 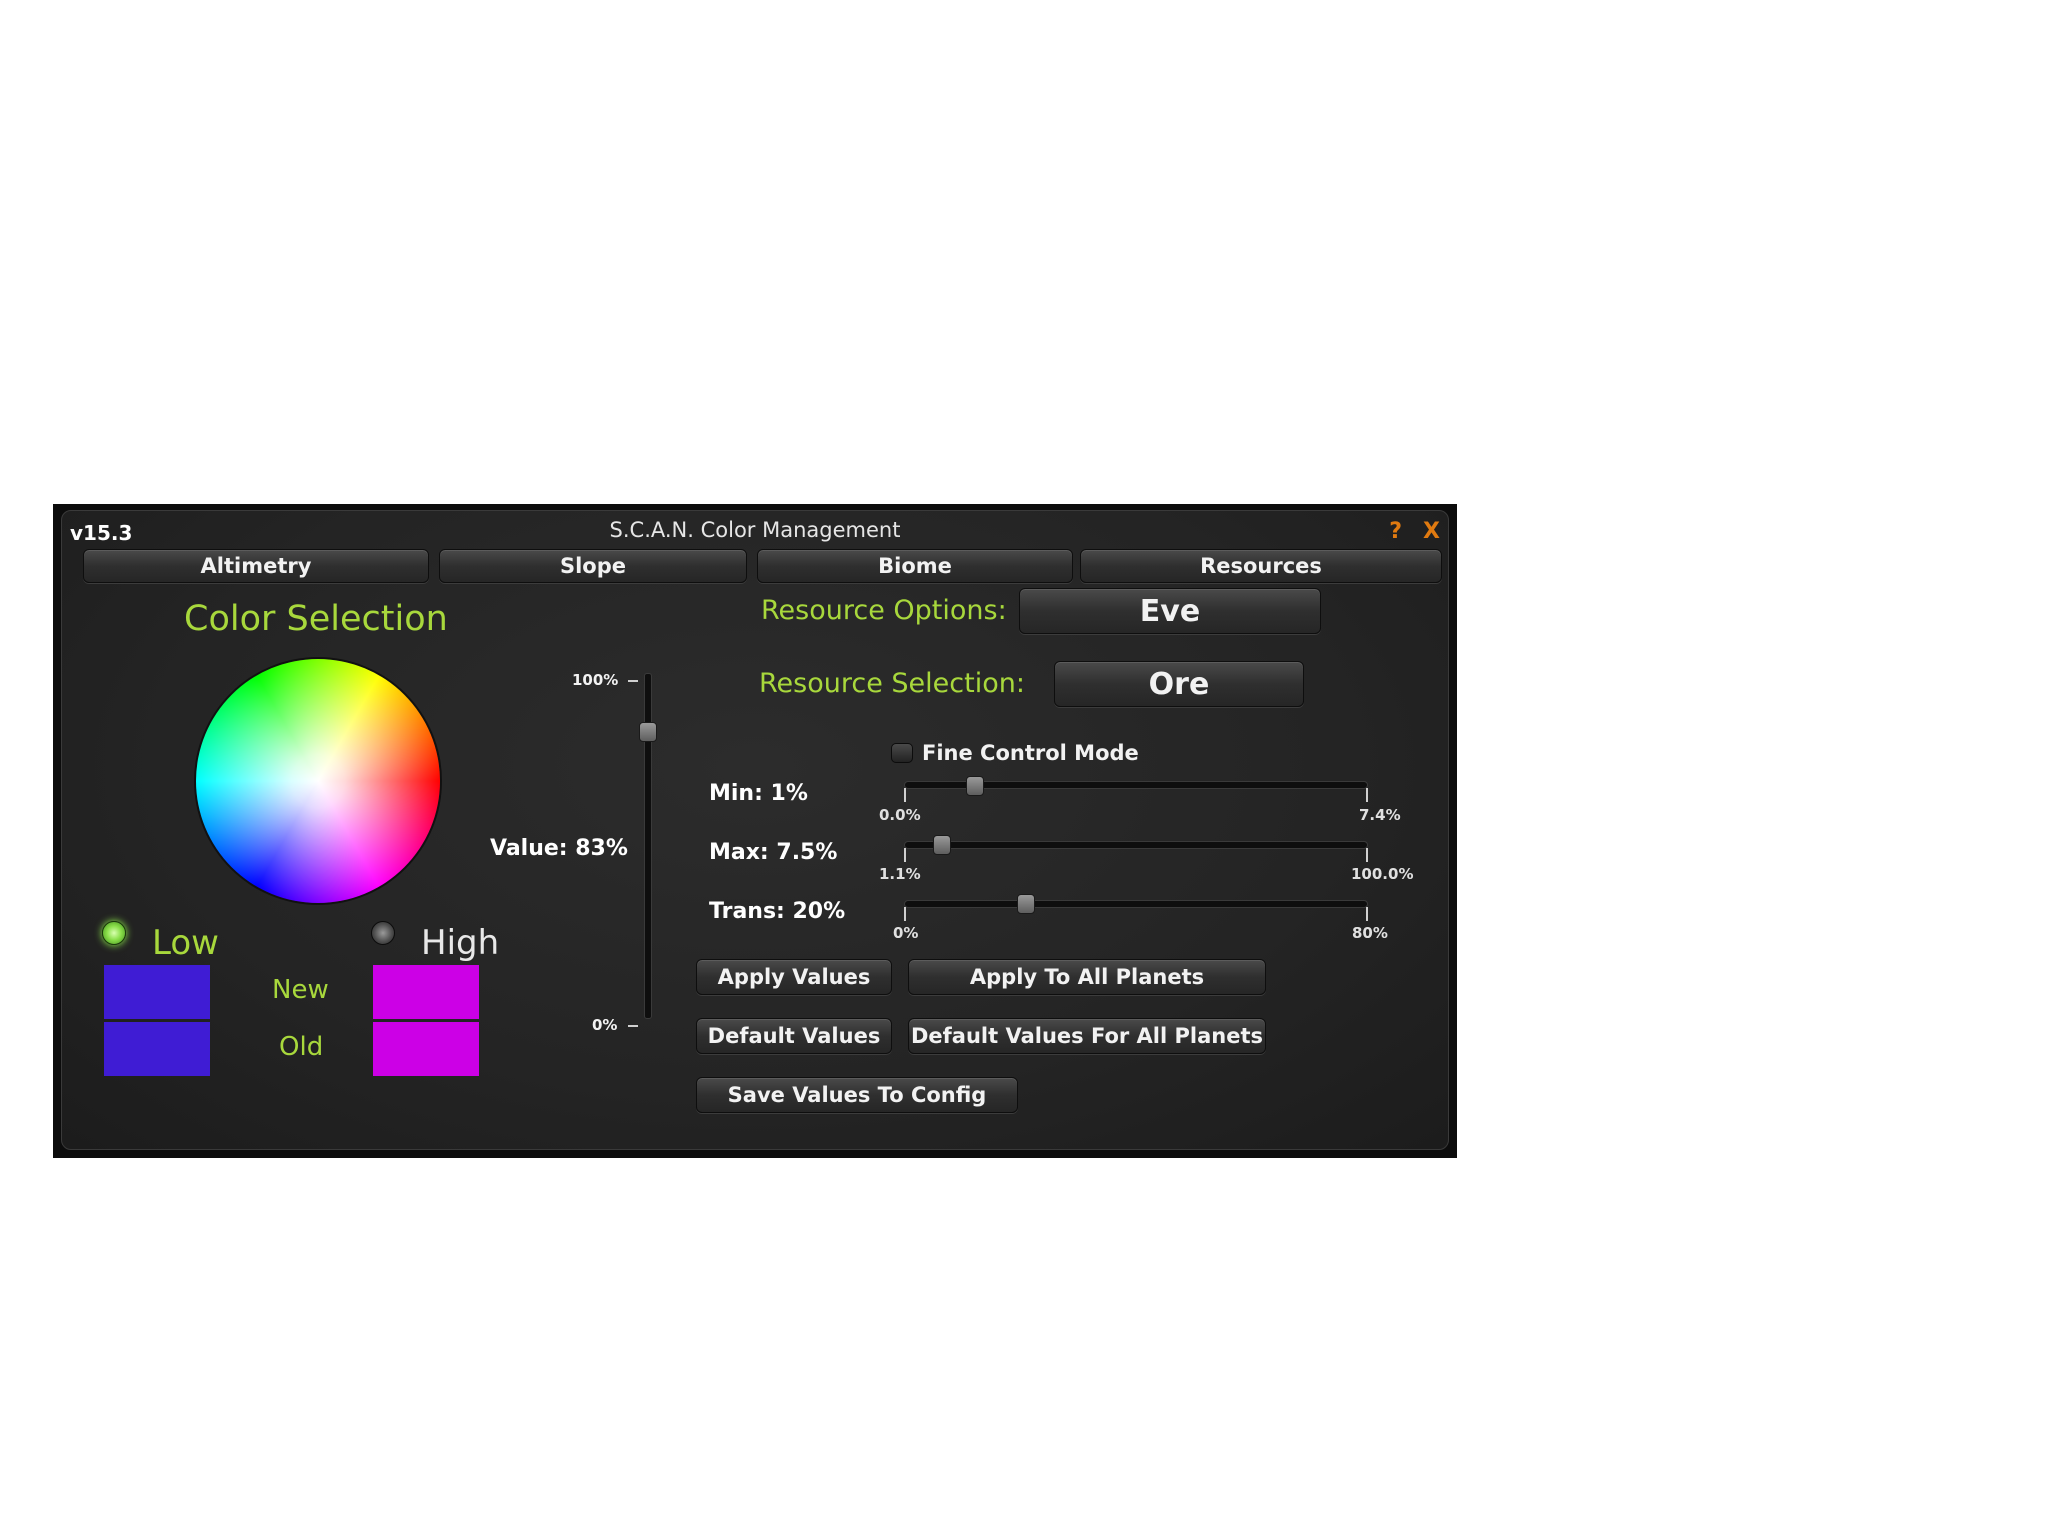 What do you see at coordinates (942, 845) in the screenshot?
I see `max-slider-handle` at bounding box center [942, 845].